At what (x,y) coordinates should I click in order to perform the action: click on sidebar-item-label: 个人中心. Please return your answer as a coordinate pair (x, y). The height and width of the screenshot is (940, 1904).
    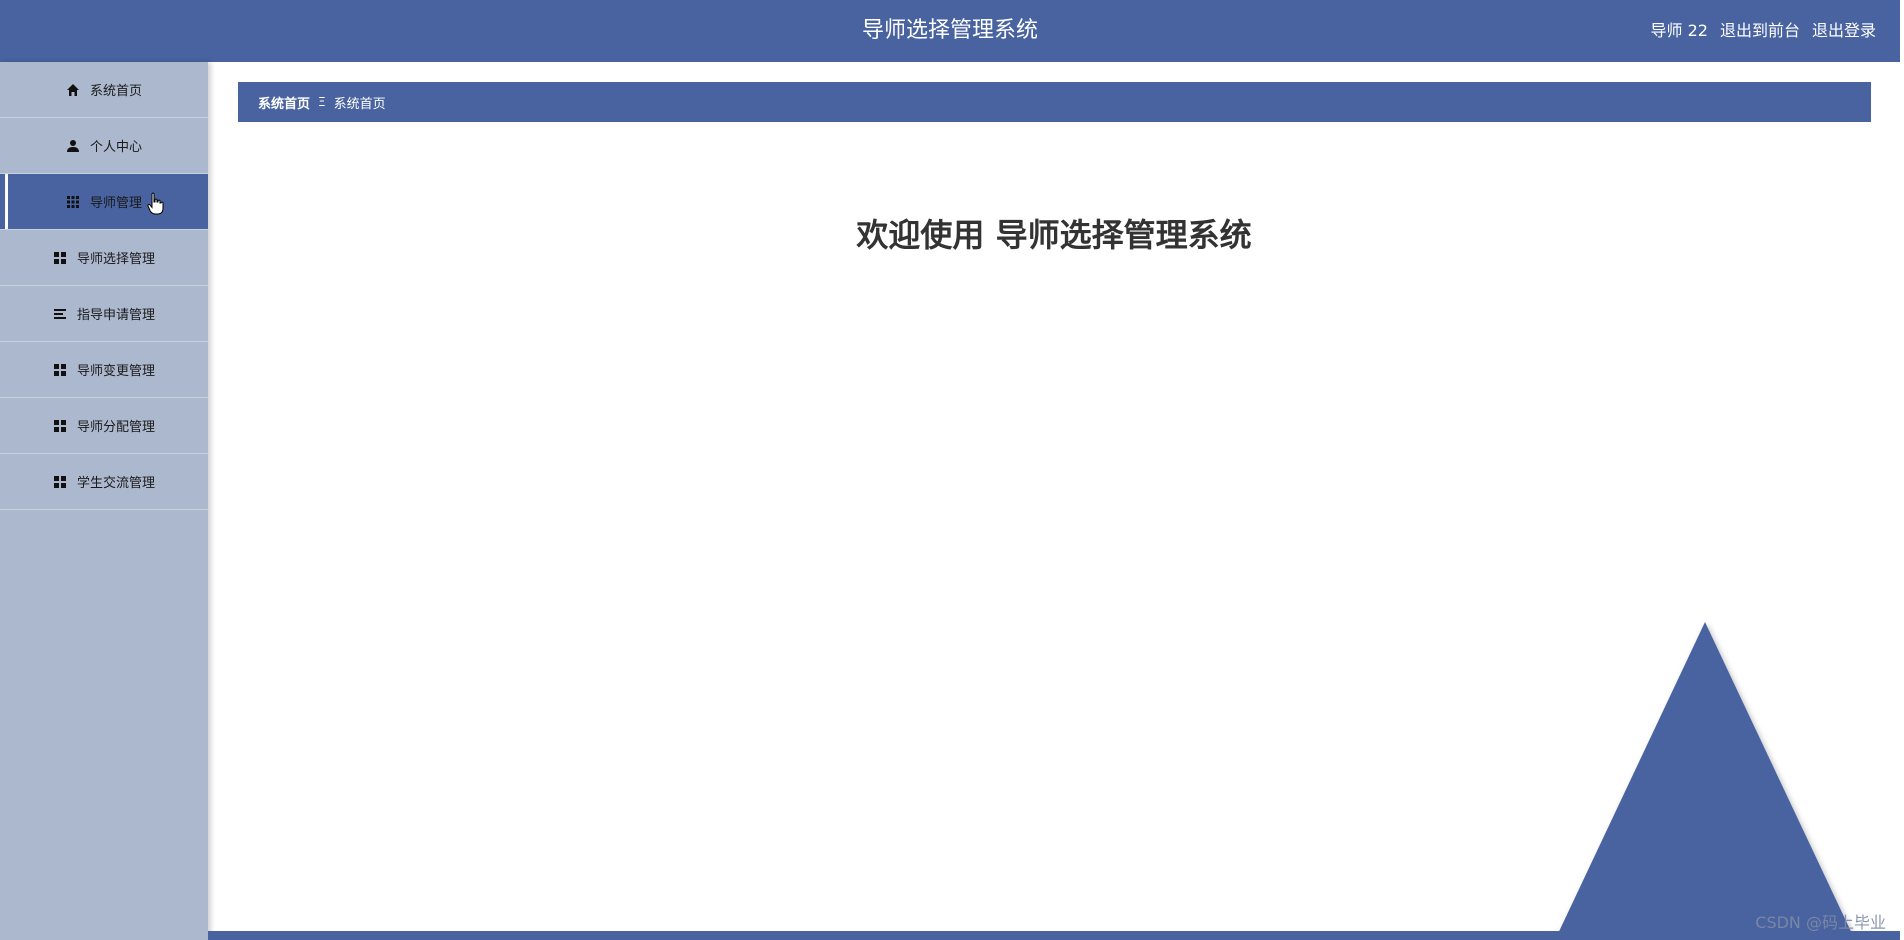
    Looking at the image, I should click on (115, 147).